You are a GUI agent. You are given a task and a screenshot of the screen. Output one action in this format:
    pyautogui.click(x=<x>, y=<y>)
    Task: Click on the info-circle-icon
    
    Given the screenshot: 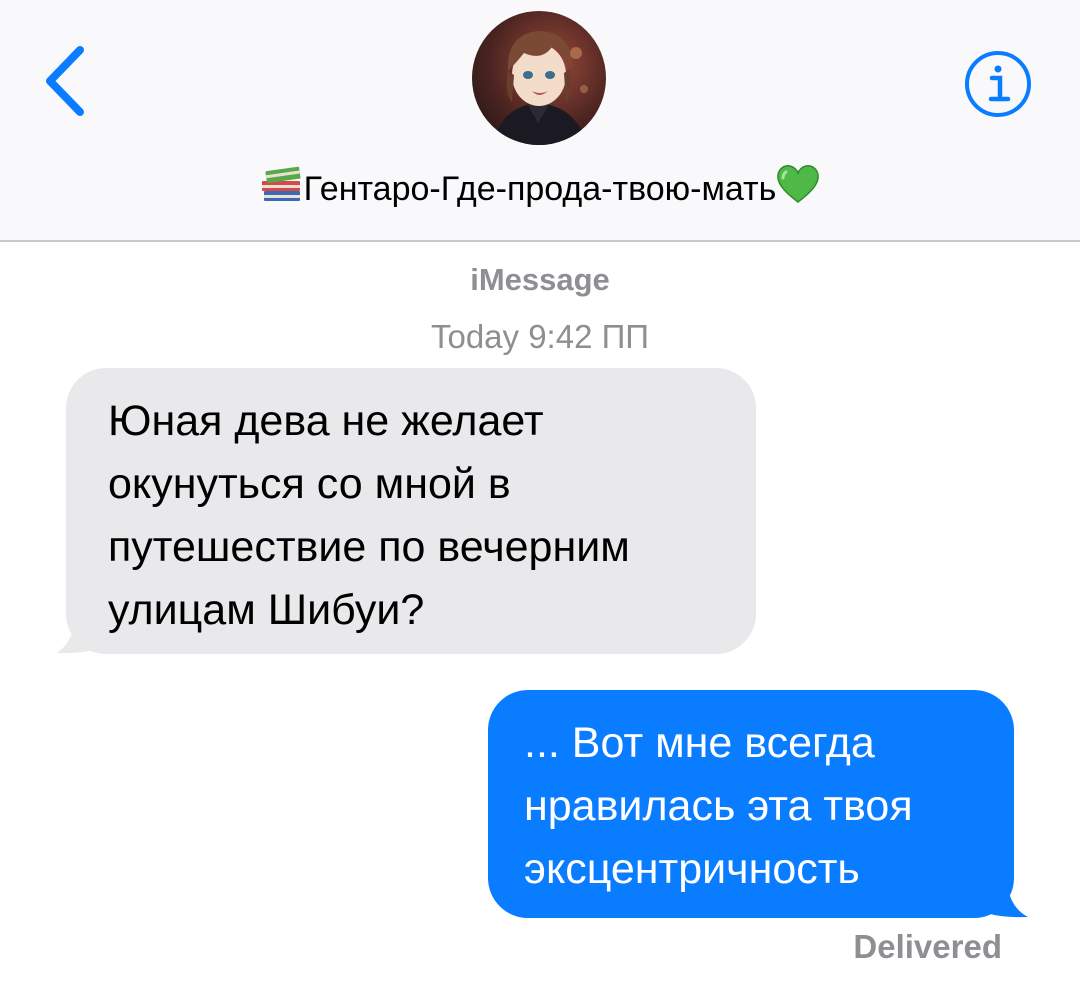 What is the action you would take?
    pyautogui.click(x=998, y=84)
    